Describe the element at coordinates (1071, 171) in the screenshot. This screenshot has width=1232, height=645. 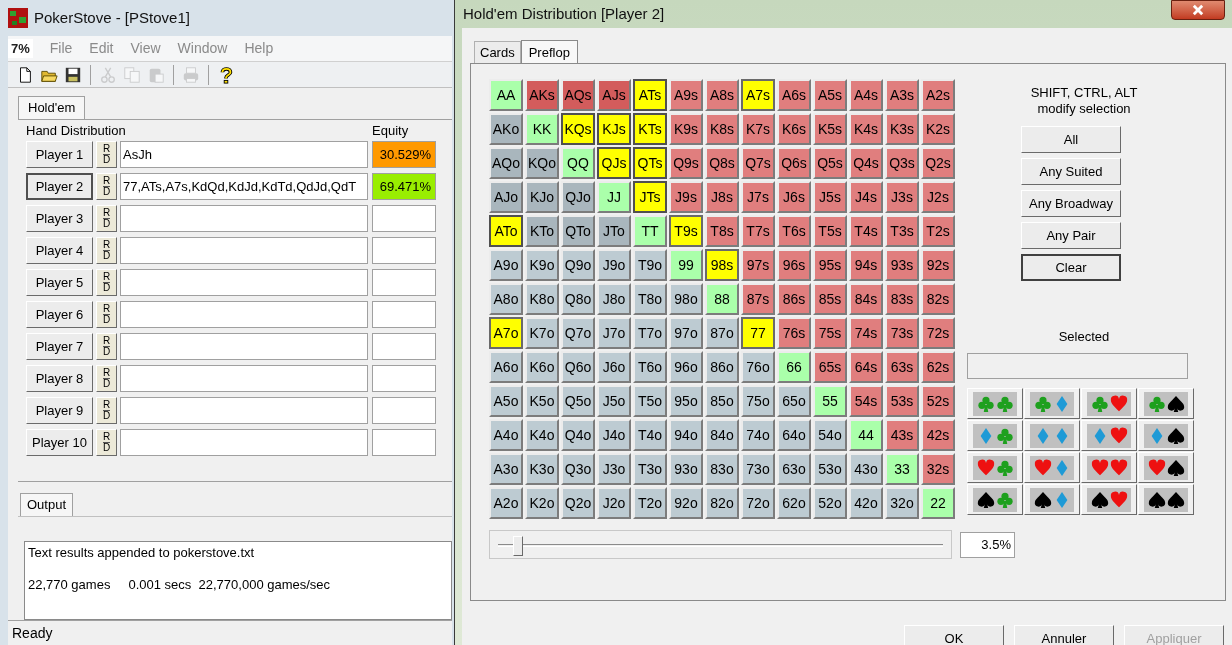
I see `selection-button: Any Suited` at that location.